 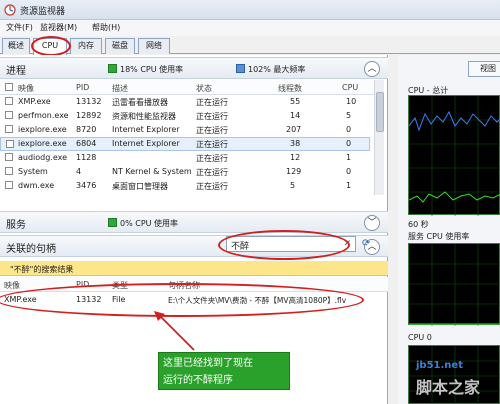 What do you see at coordinates (484, 69) in the screenshot?
I see `view-button: 视图` at bounding box center [484, 69].